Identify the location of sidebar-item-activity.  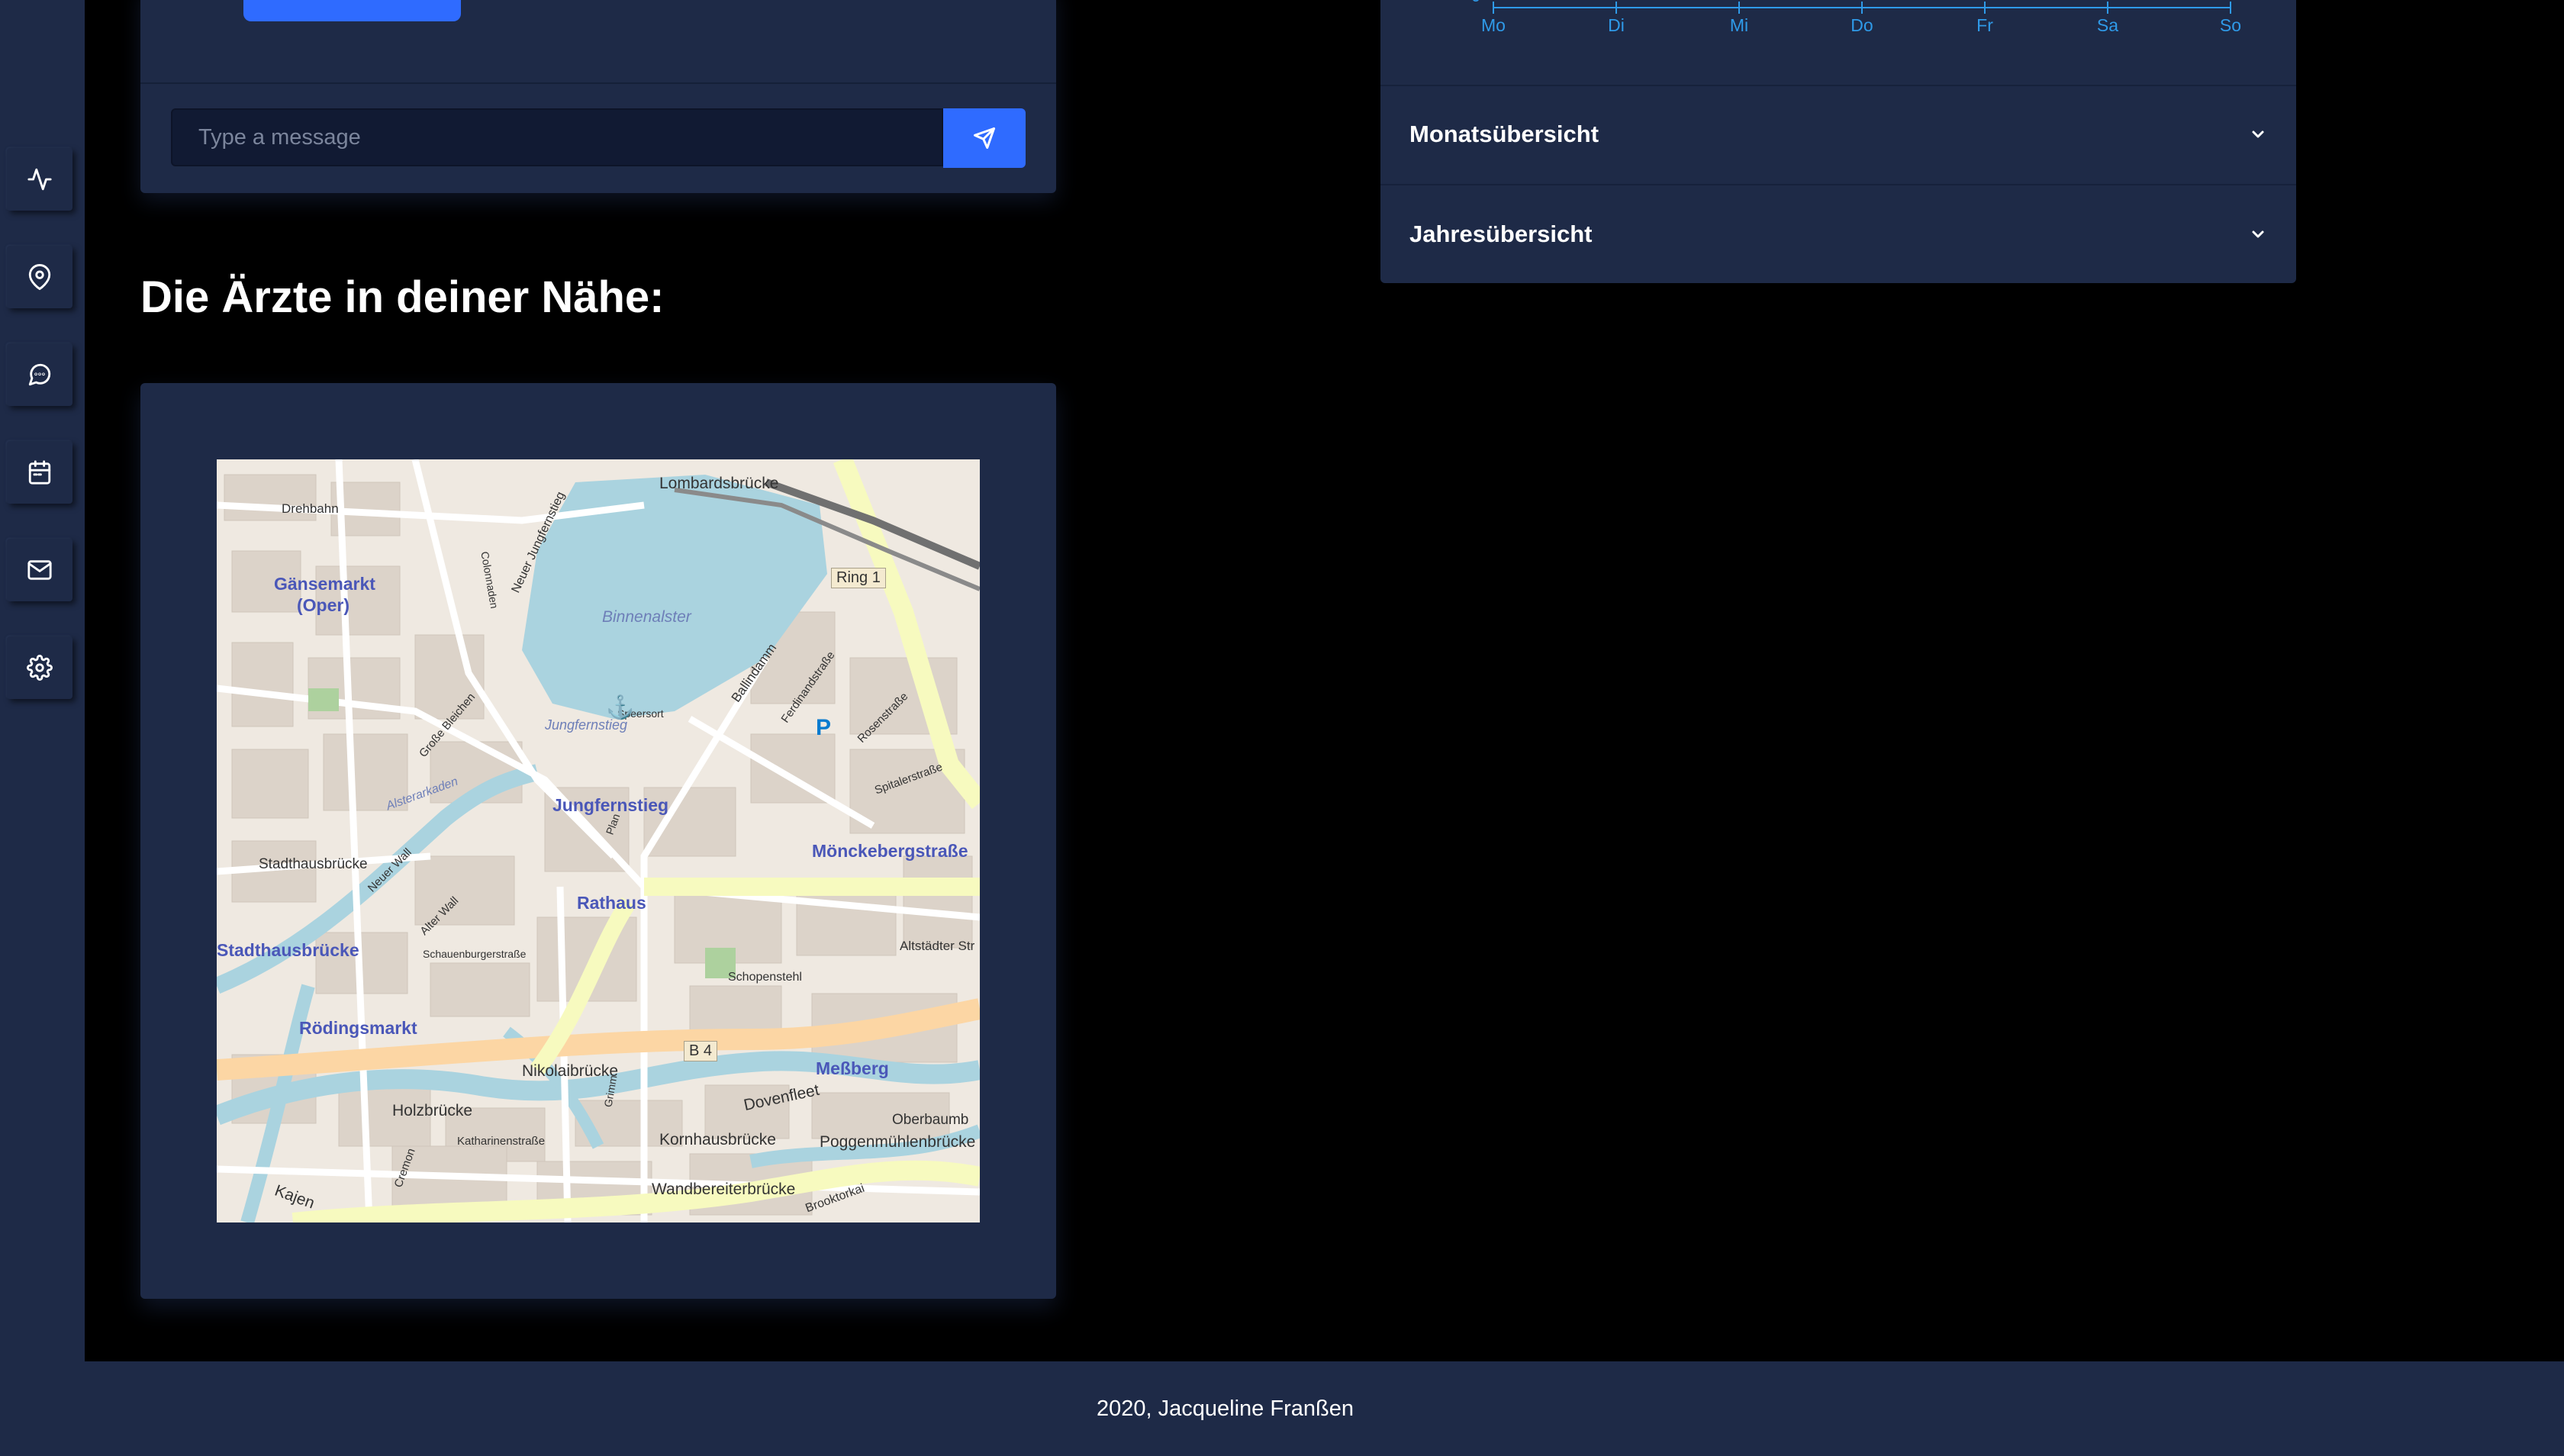
(39, 179).